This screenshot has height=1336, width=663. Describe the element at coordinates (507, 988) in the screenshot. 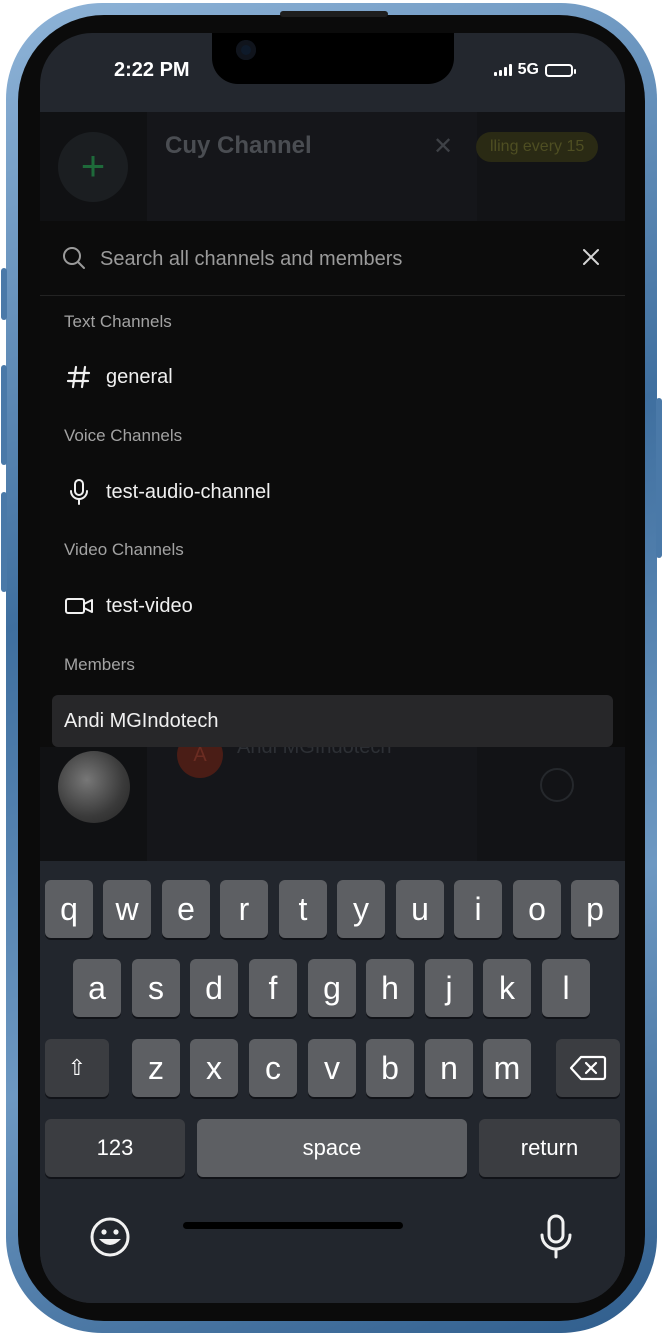

I see `key-k: k` at that location.